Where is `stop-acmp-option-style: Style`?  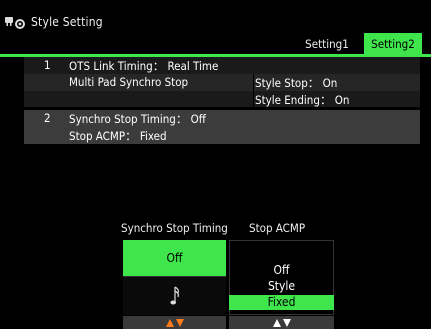 stop-acmp-option-style: Style is located at coordinates (281, 286).